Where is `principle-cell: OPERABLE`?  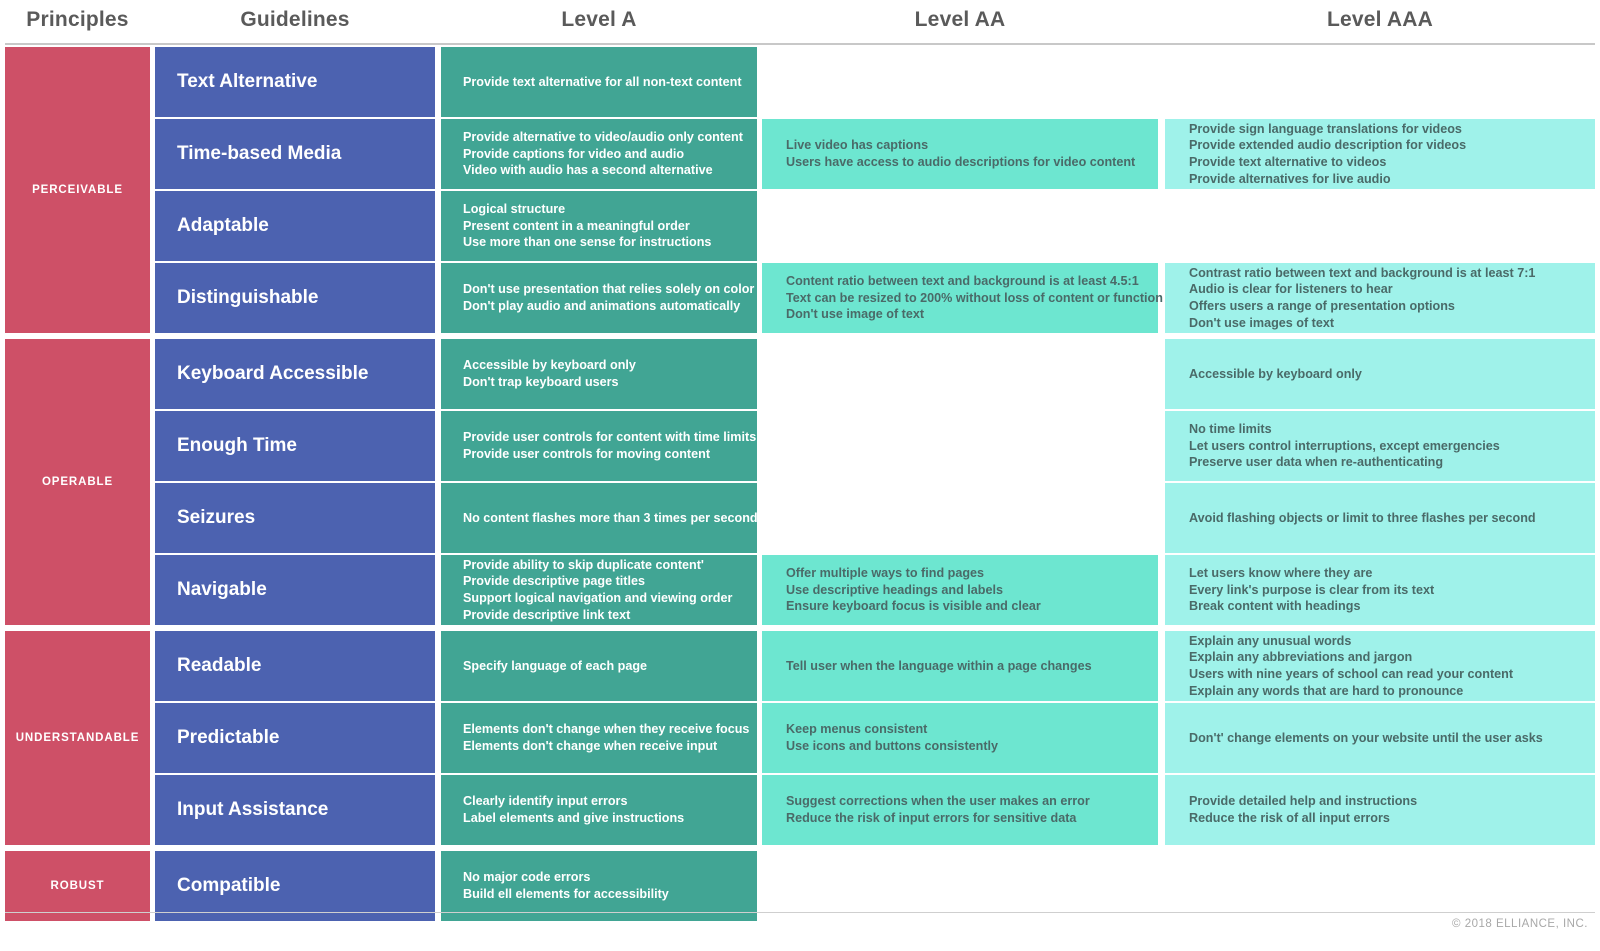 principle-cell: OPERABLE is located at coordinates (77, 482).